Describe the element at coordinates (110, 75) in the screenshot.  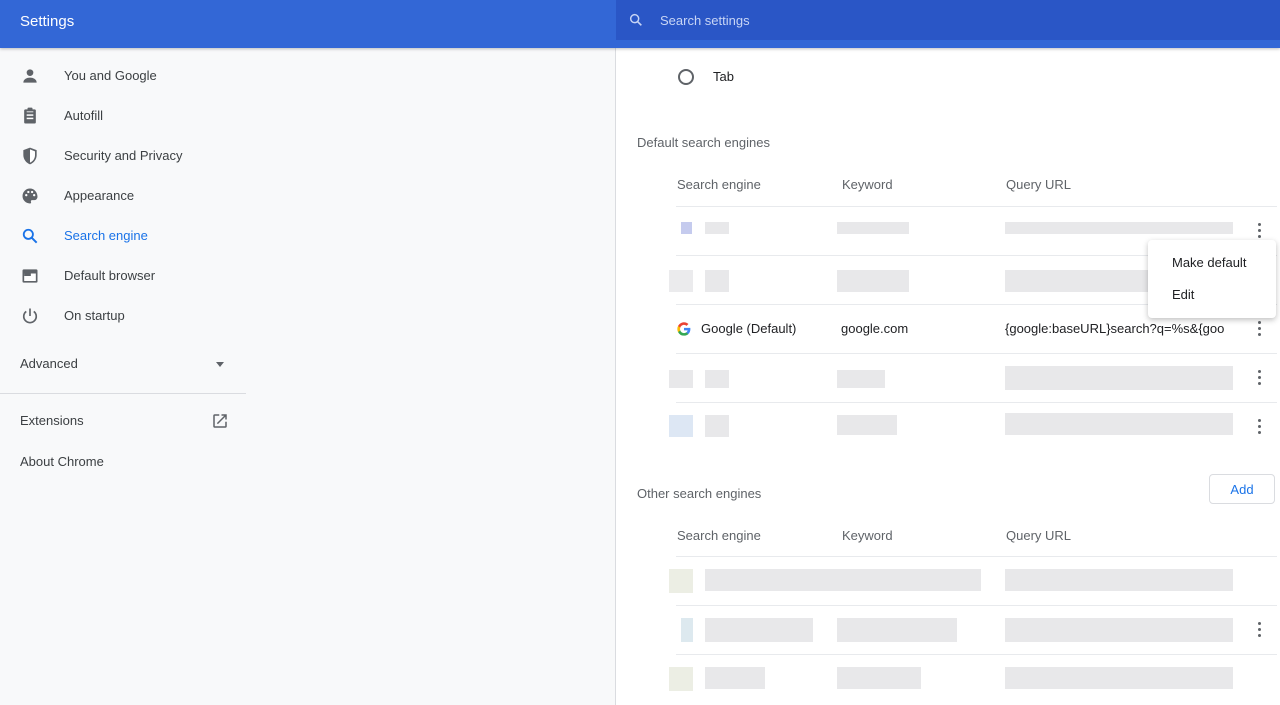
I see `sidebar-item-label: You and Google` at that location.